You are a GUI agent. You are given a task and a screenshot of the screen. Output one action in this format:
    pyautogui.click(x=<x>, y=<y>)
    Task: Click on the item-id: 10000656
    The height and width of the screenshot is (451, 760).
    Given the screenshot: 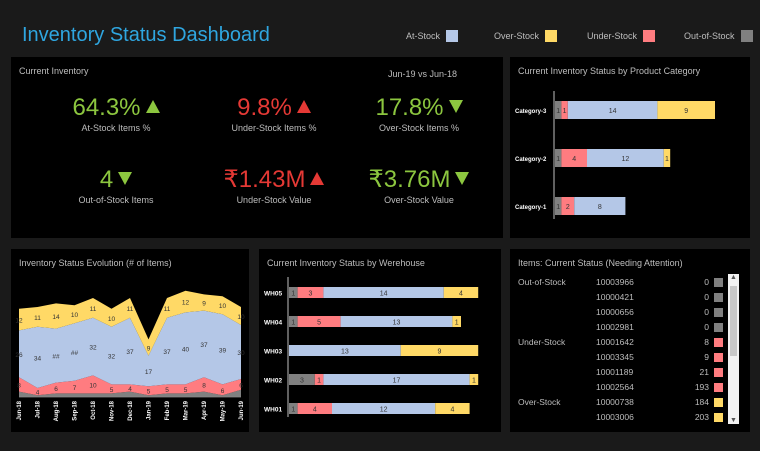 What is the action you would take?
    pyautogui.click(x=615, y=312)
    